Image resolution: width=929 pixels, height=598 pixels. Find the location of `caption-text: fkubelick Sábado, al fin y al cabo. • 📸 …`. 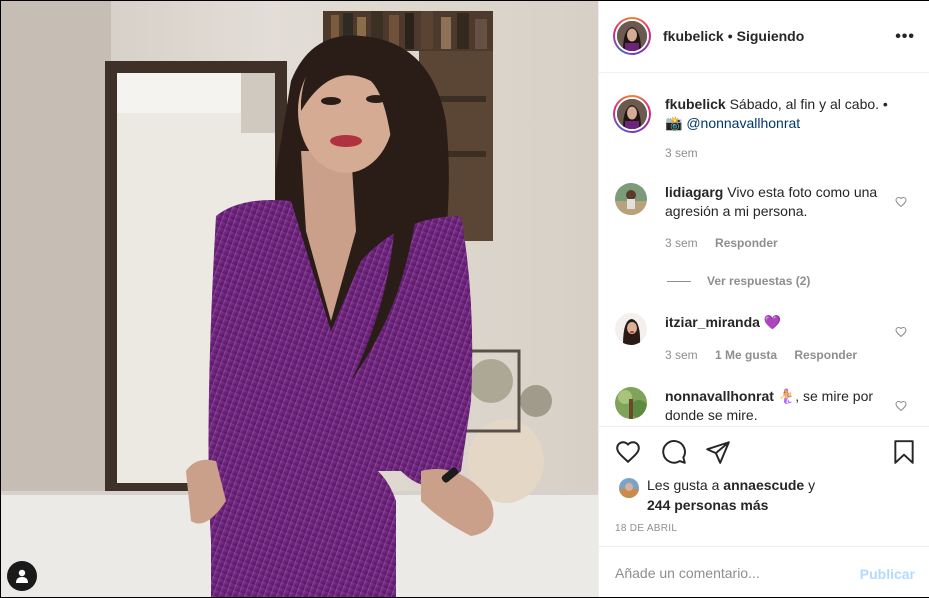

caption-text: fkubelick Sábado, al fin y al cabo. • 📸 … is located at coordinates (780, 114).